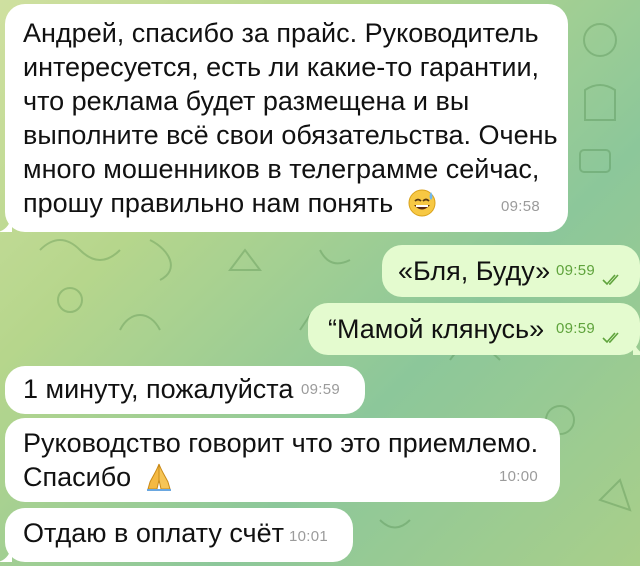 This screenshot has width=640, height=566. Describe the element at coordinates (158, 477) in the screenshot. I see `folded-hands-emoji-icon` at that location.